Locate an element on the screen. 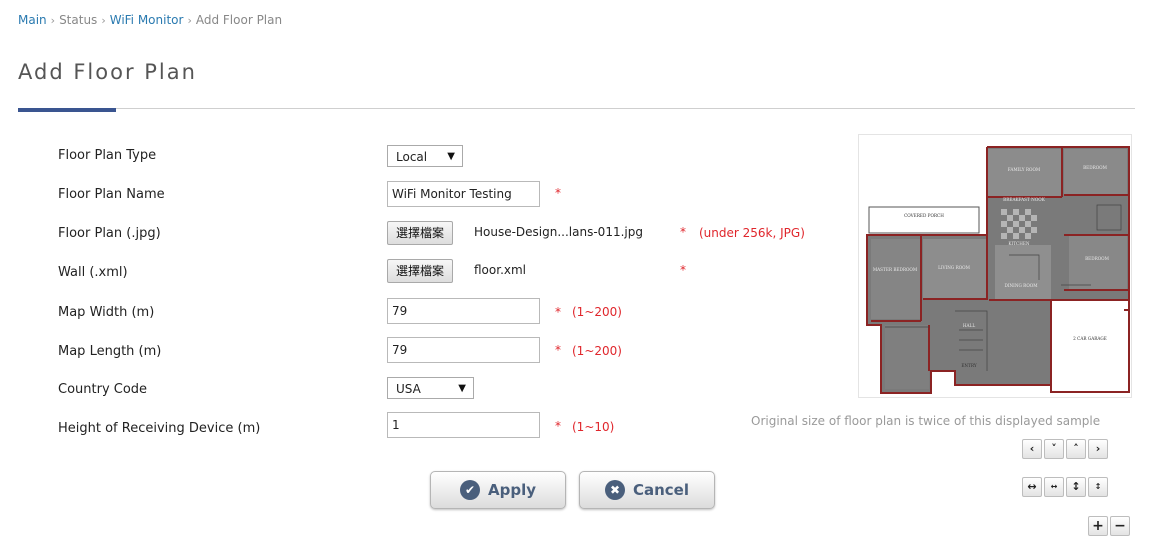  breadcrumb: Main › Status › WiFi Monitor › Add Floor Plan is located at coordinates (150, 20).